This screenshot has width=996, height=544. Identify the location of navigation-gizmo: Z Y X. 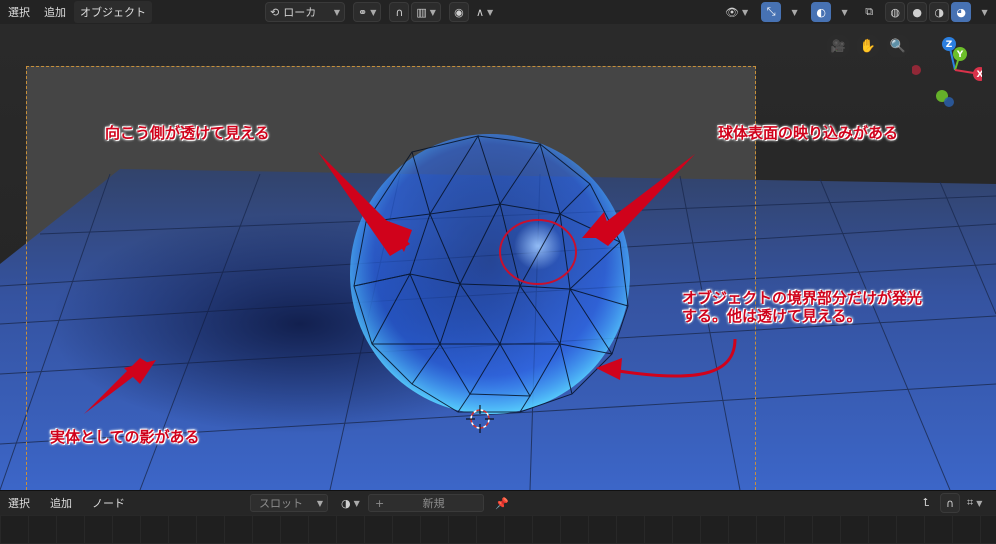
(947, 74).